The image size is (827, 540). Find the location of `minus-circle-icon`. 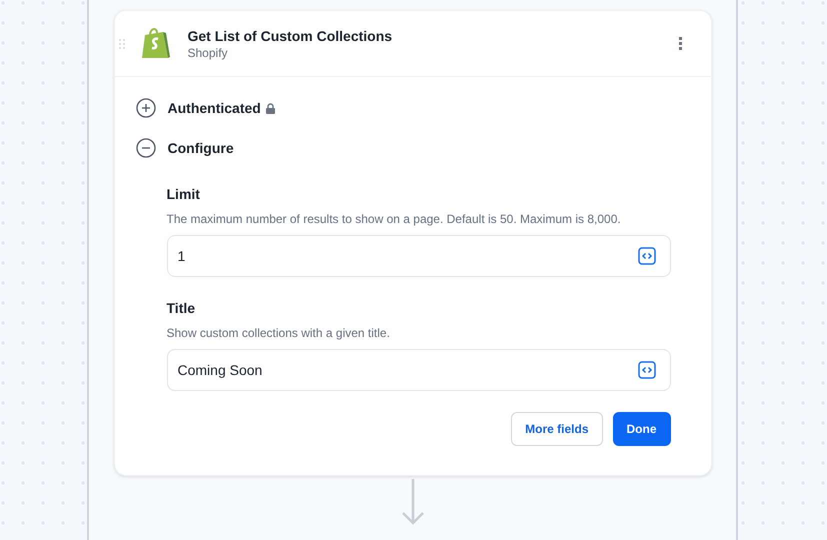

minus-circle-icon is located at coordinates (146, 148).